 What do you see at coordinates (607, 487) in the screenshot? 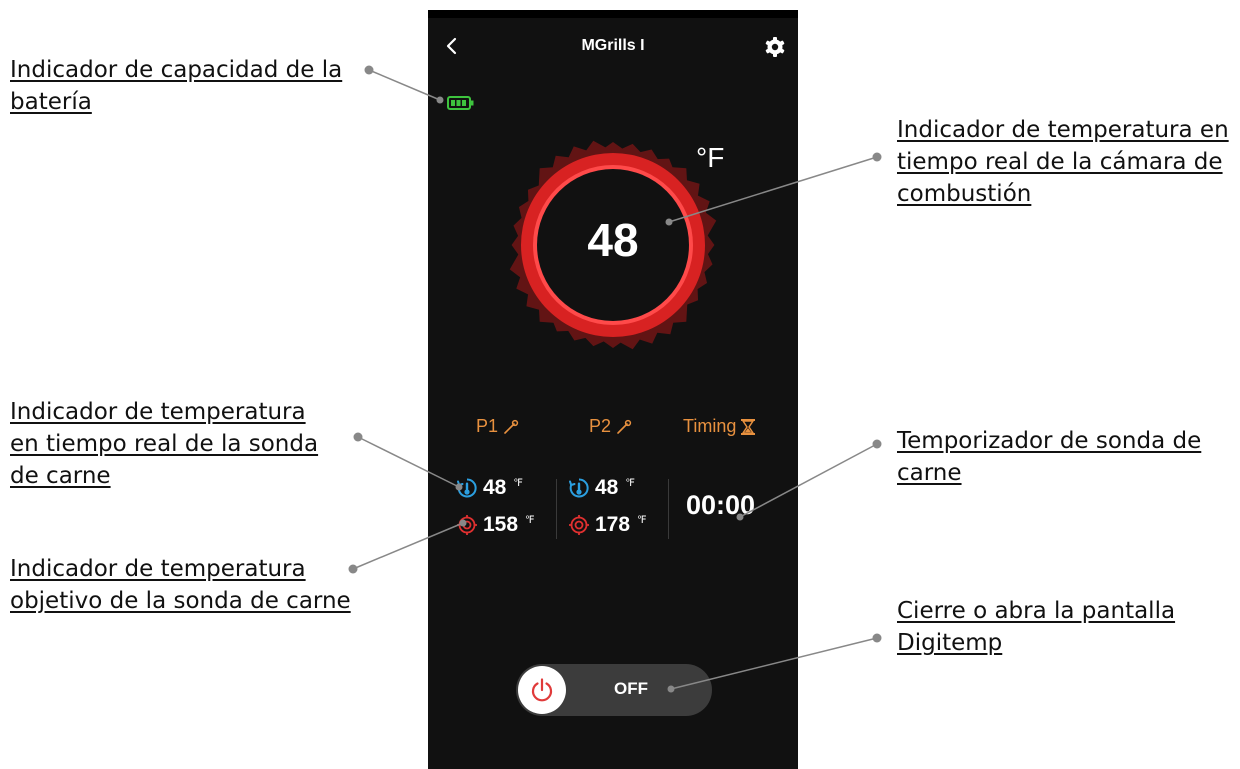
I see `probe2-actual-value: 48` at bounding box center [607, 487].